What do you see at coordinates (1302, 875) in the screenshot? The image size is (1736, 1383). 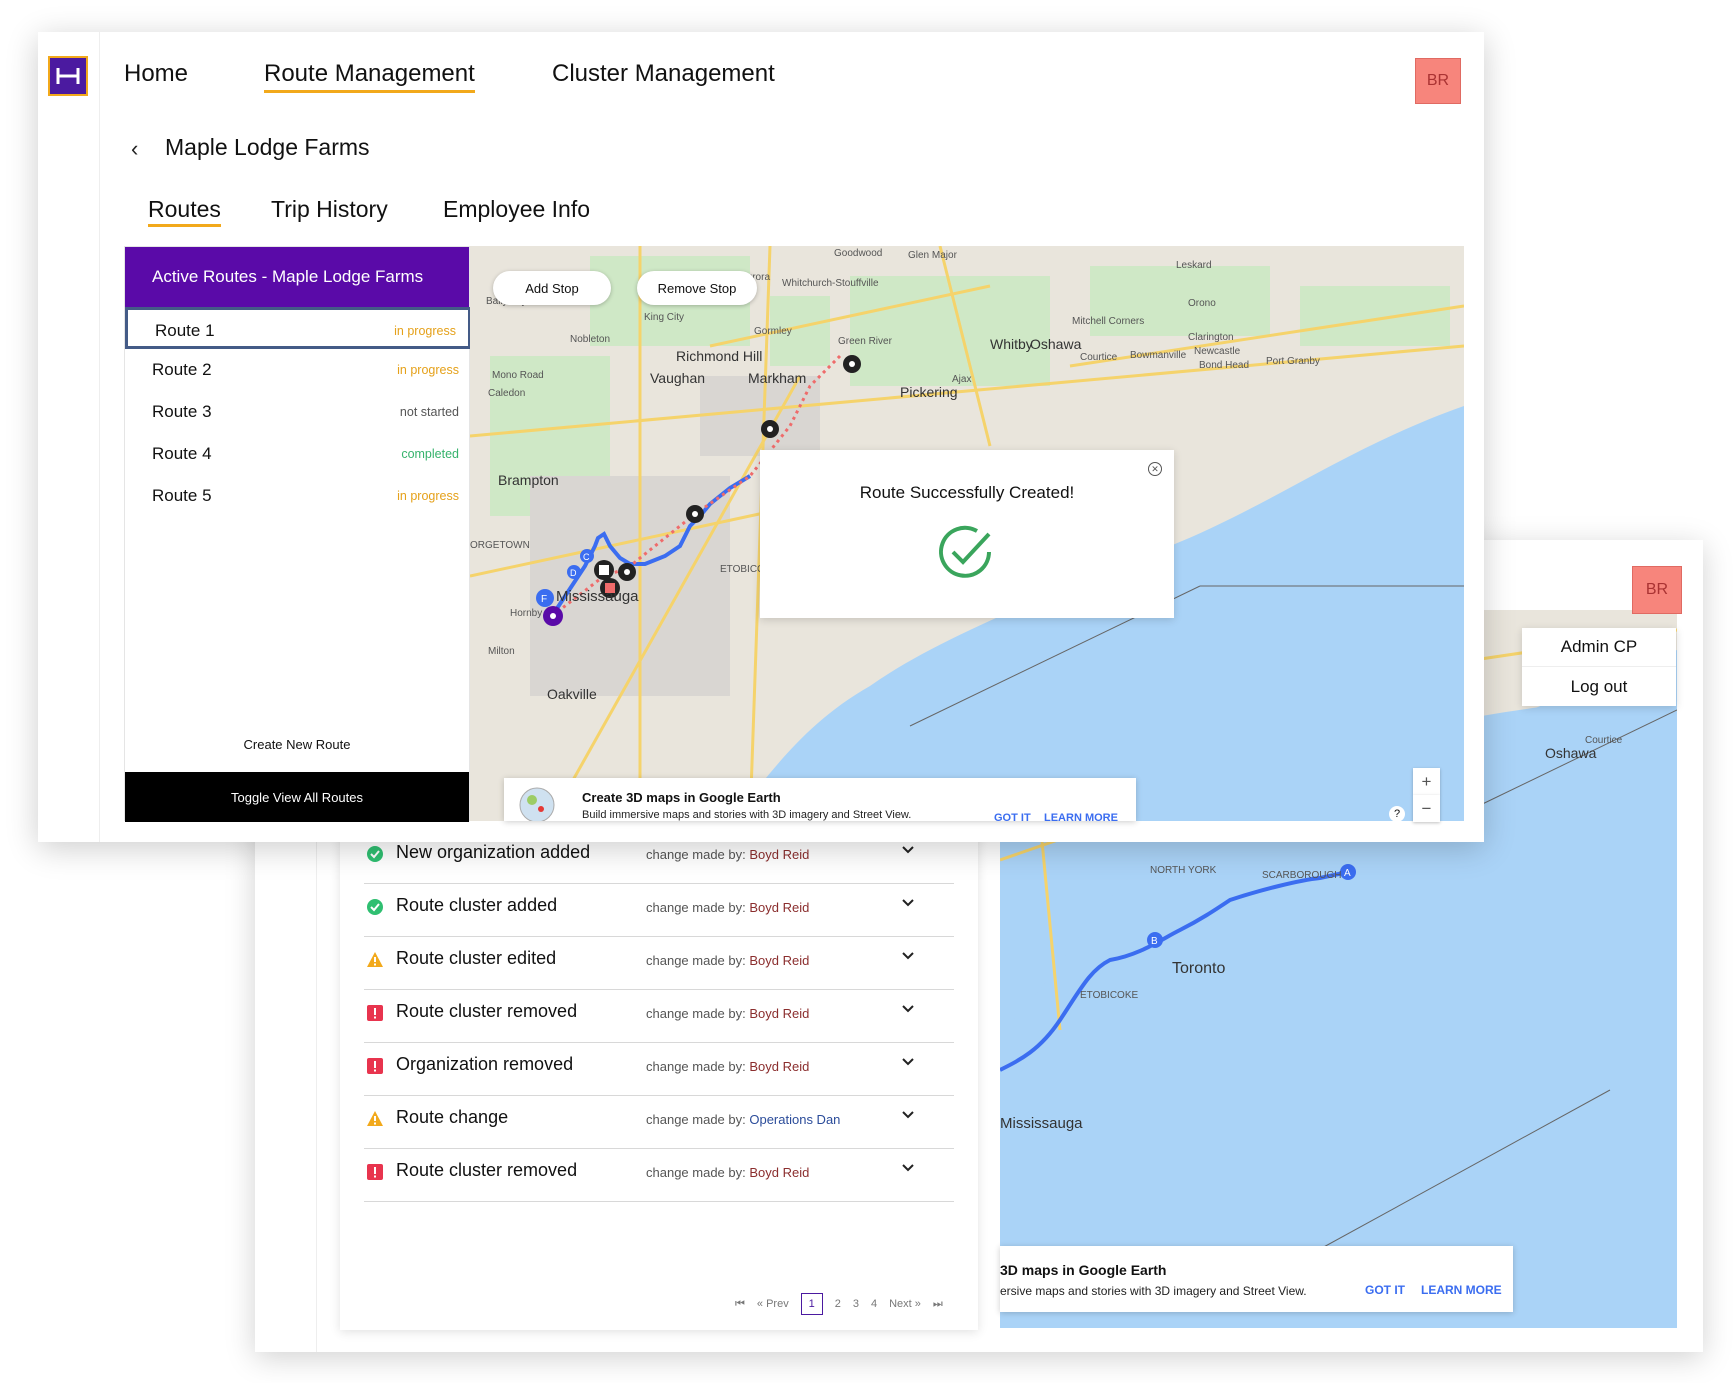 I see `map-label: SCARBOROUGH` at bounding box center [1302, 875].